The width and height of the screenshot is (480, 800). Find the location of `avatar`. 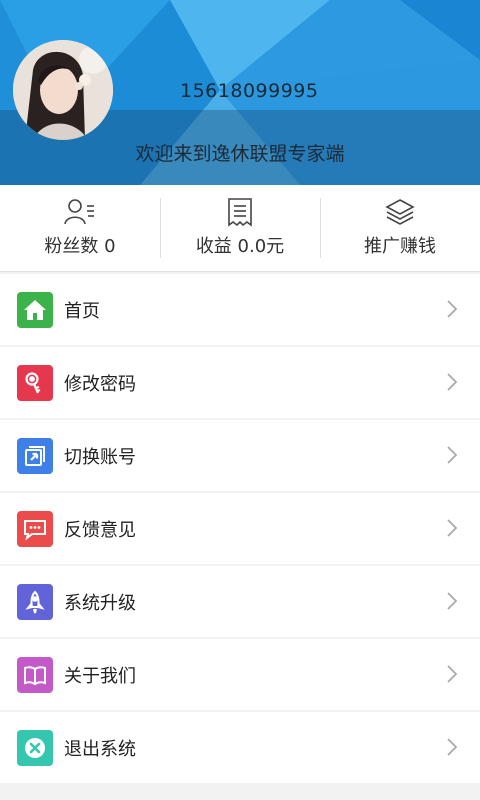

avatar is located at coordinates (63, 90).